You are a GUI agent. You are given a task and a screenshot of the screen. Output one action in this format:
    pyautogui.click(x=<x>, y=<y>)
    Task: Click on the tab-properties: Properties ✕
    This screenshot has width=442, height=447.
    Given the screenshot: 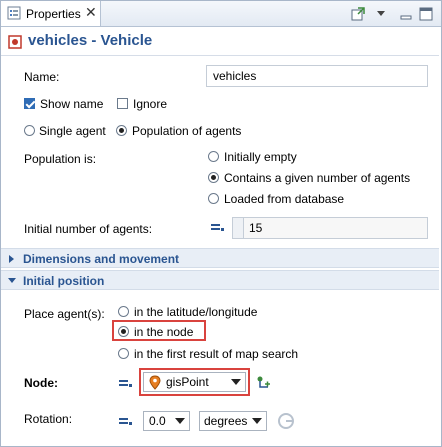 What is the action you would take?
    pyautogui.click(x=51, y=13)
    